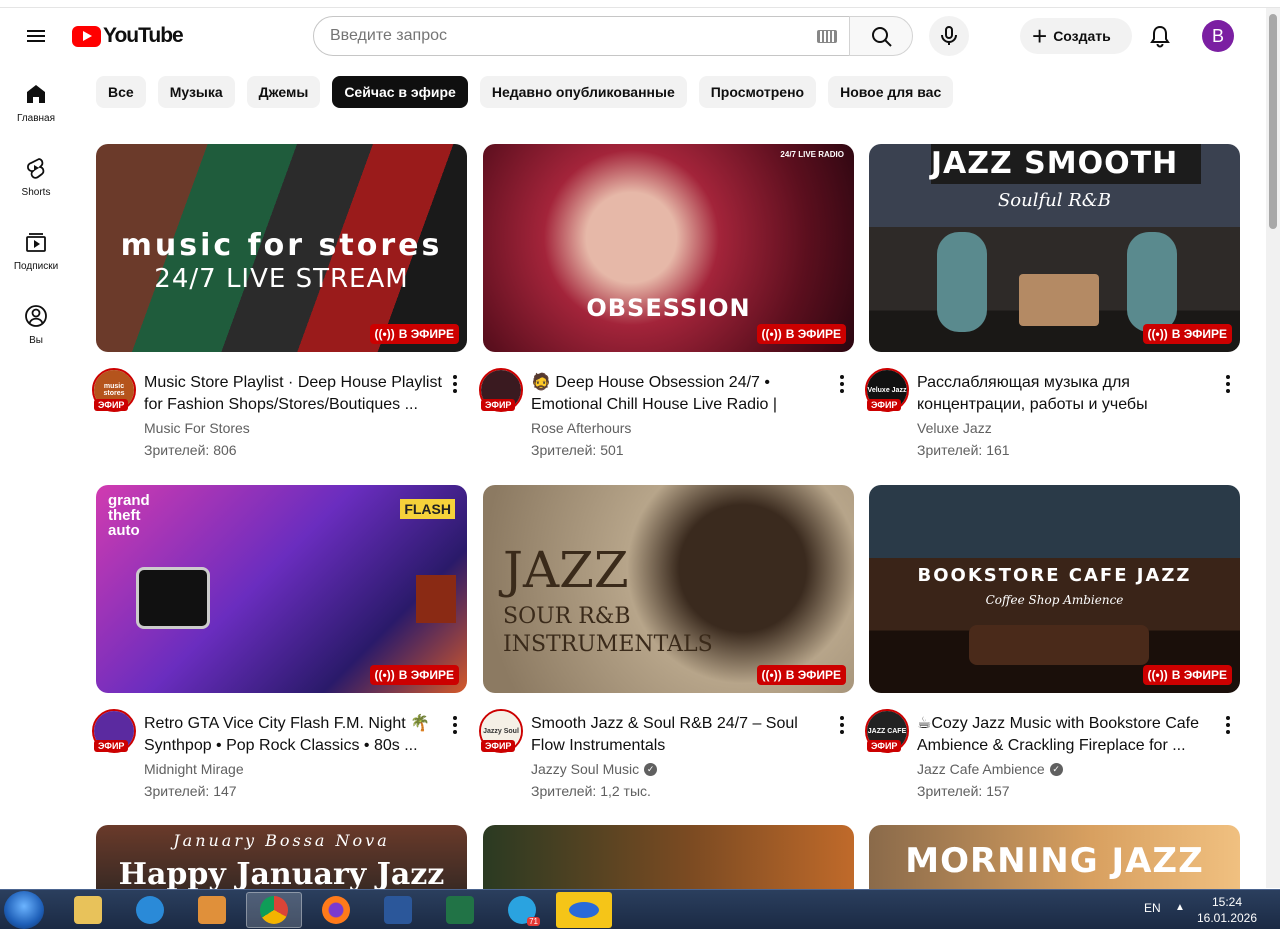  I want to click on viewer-count: Зрителей: 1,2 тыс., so click(591, 791).